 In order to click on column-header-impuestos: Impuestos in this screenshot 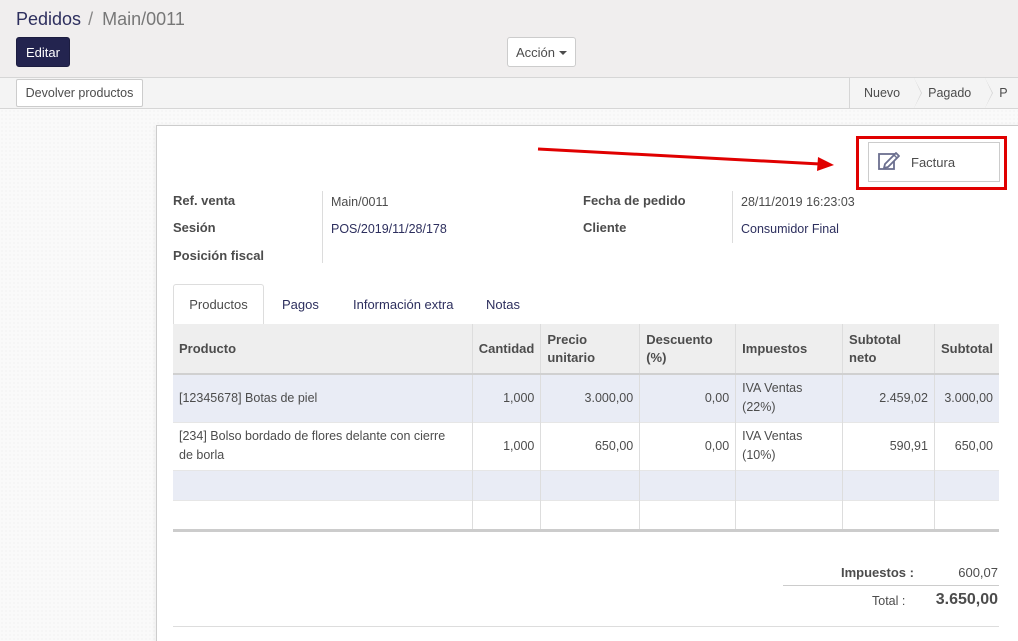, I will do `click(789, 349)`.